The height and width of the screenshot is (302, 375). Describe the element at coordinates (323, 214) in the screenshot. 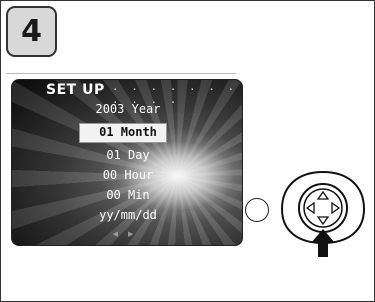

I see `four-way-controller-icon` at that location.